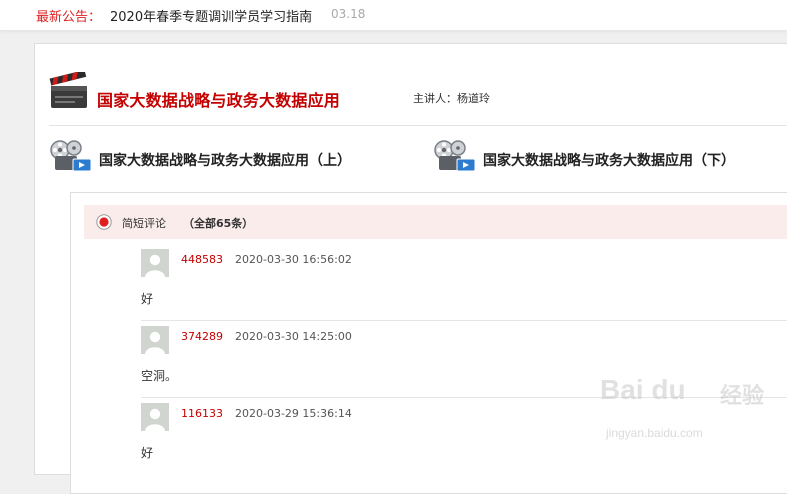 The image size is (787, 494). I want to click on comments-title: 简短评论, so click(144, 223).